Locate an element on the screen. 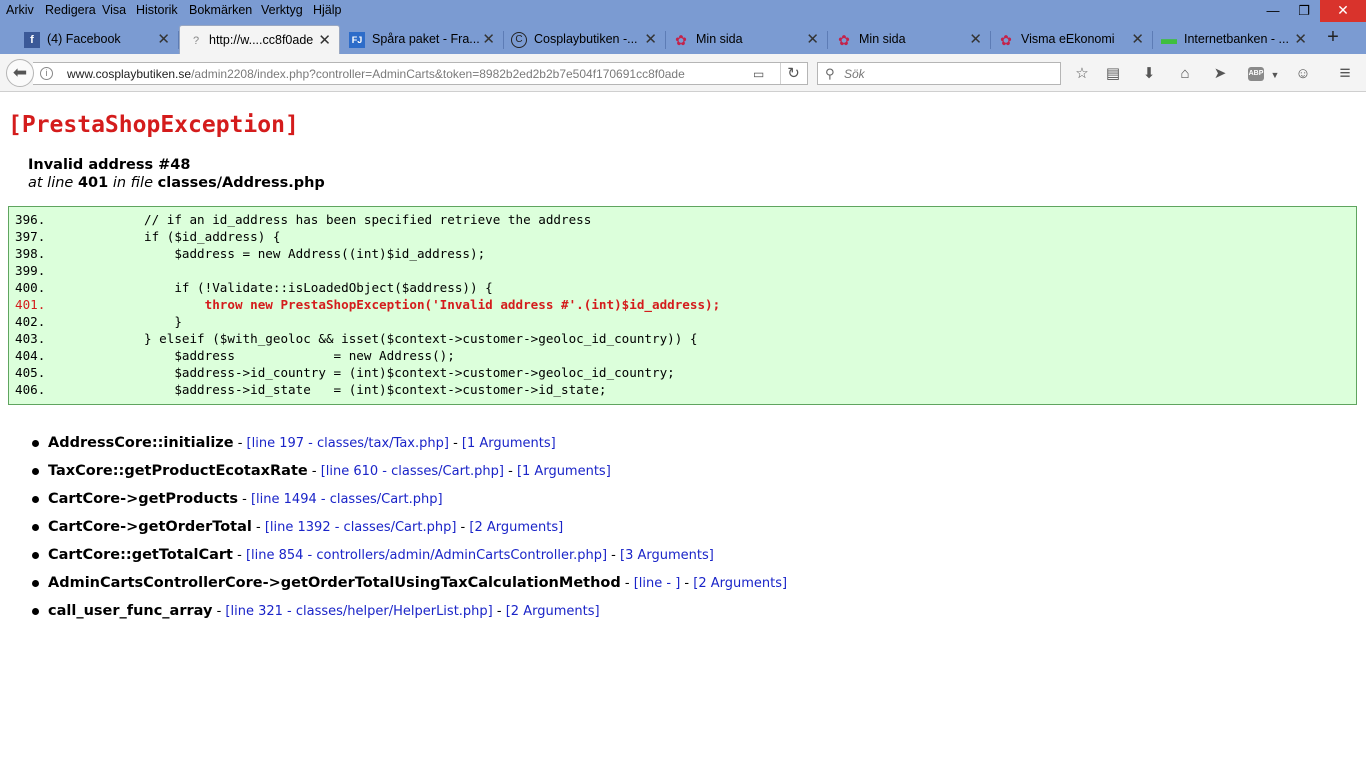 The height and width of the screenshot is (768, 1366). code-line: 404. $address = new Address(); is located at coordinates (235, 355).